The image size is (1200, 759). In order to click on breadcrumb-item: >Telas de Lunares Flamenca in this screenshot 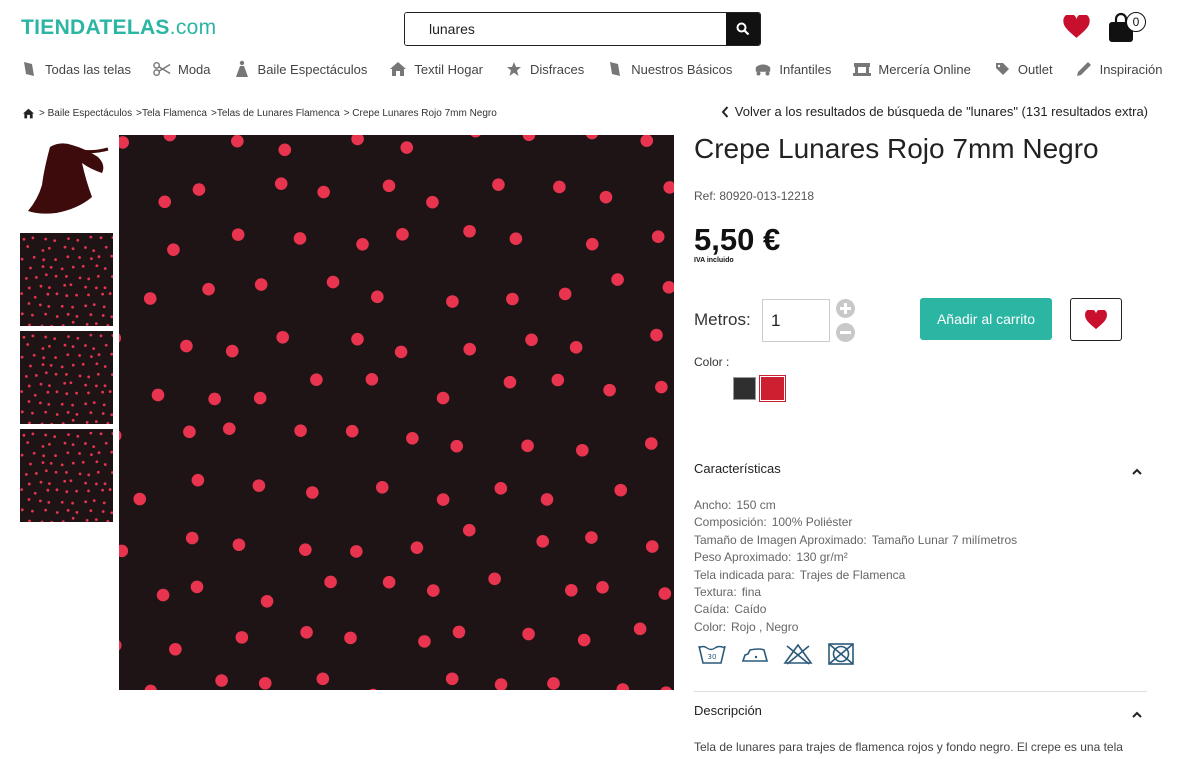, I will do `click(275, 113)`.